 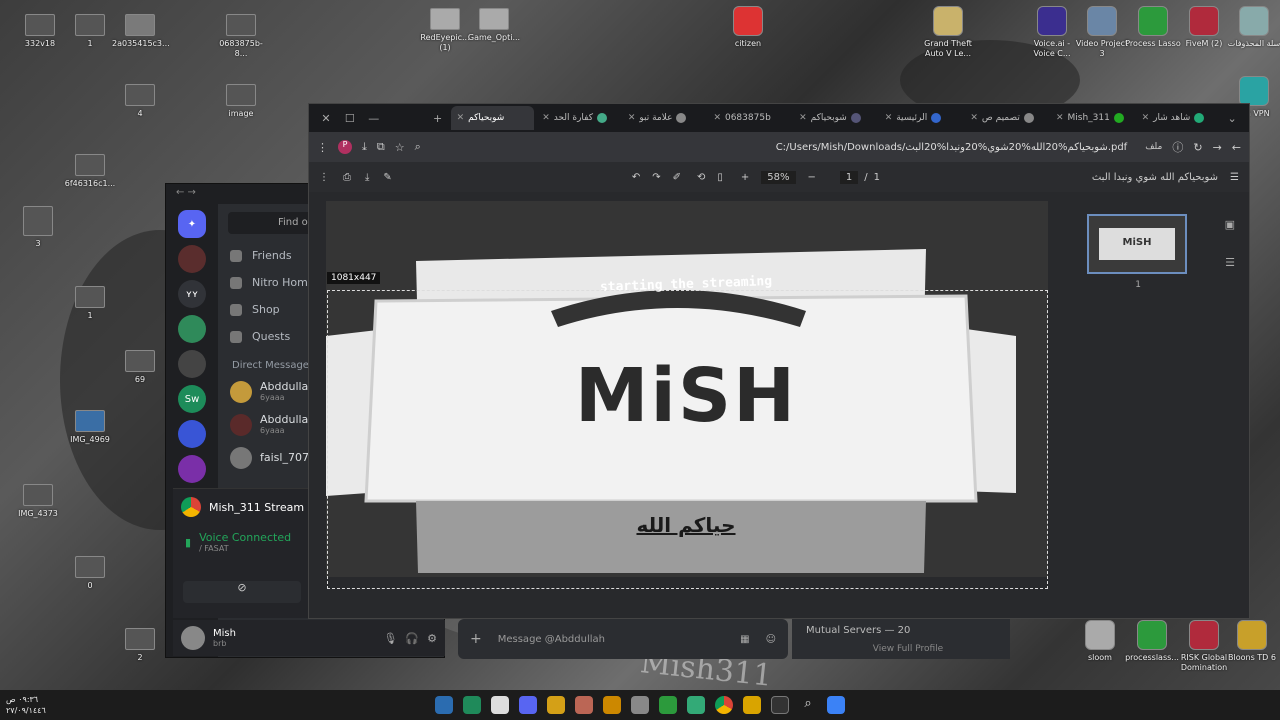 I want to click on menu-dots-icon: ⋮, so click(x=322, y=147).